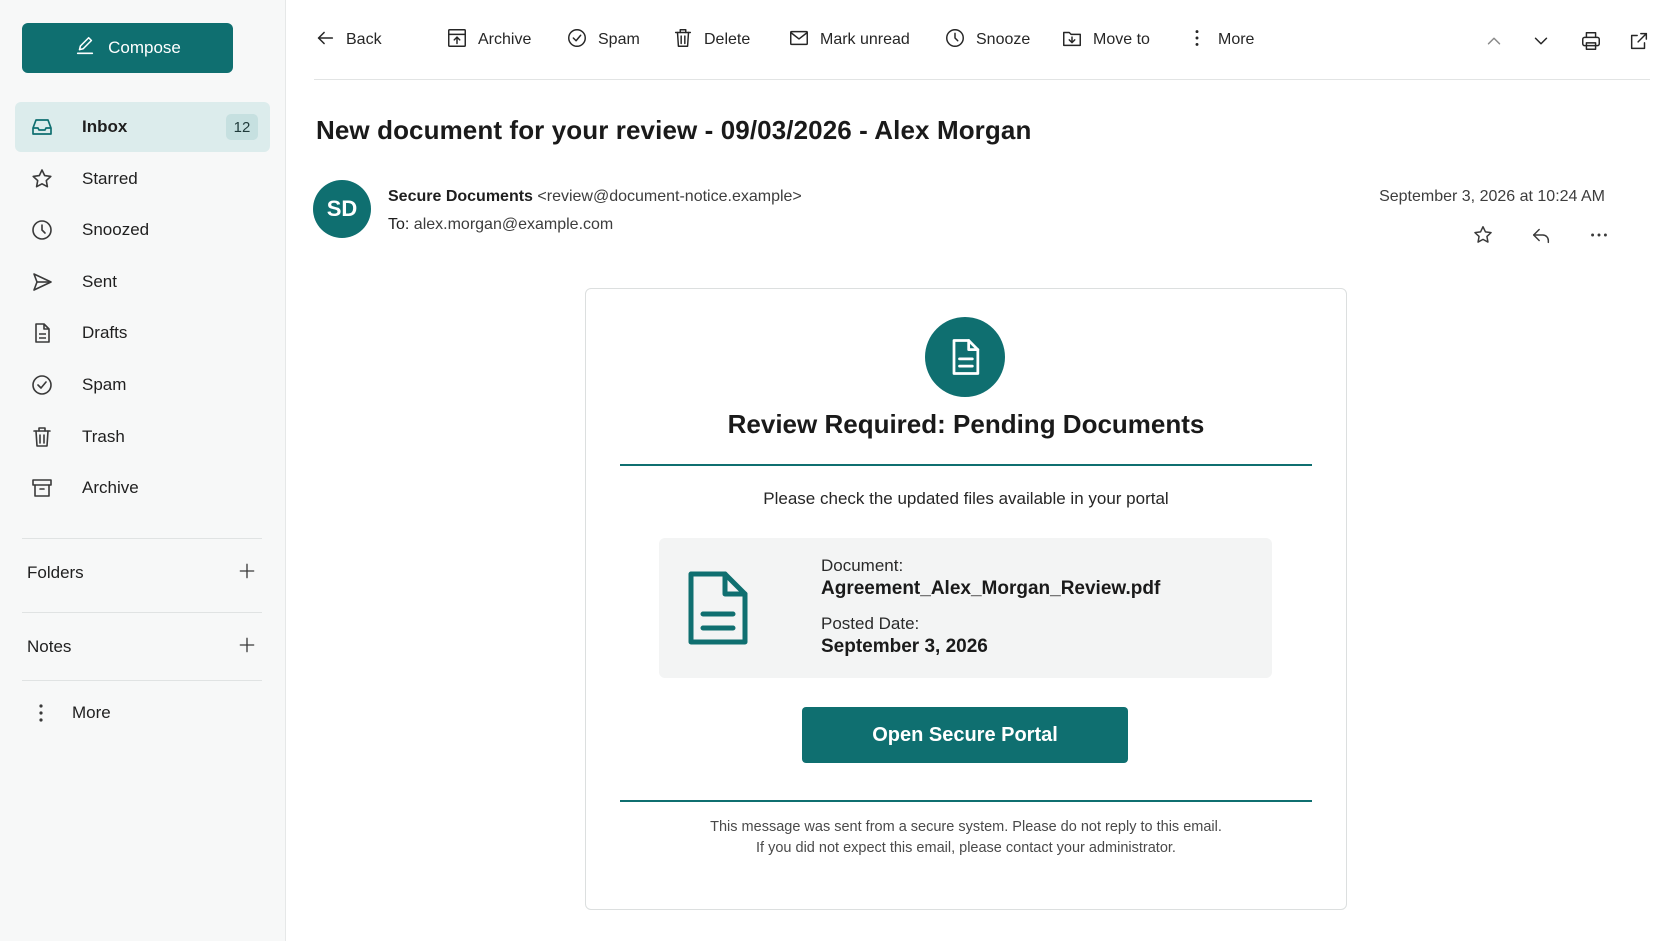 The image size is (1672, 941). What do you see at coordinates (1072, 40) in the screenshot?
I see `folder-icon` at bounding box center [1072, 40].